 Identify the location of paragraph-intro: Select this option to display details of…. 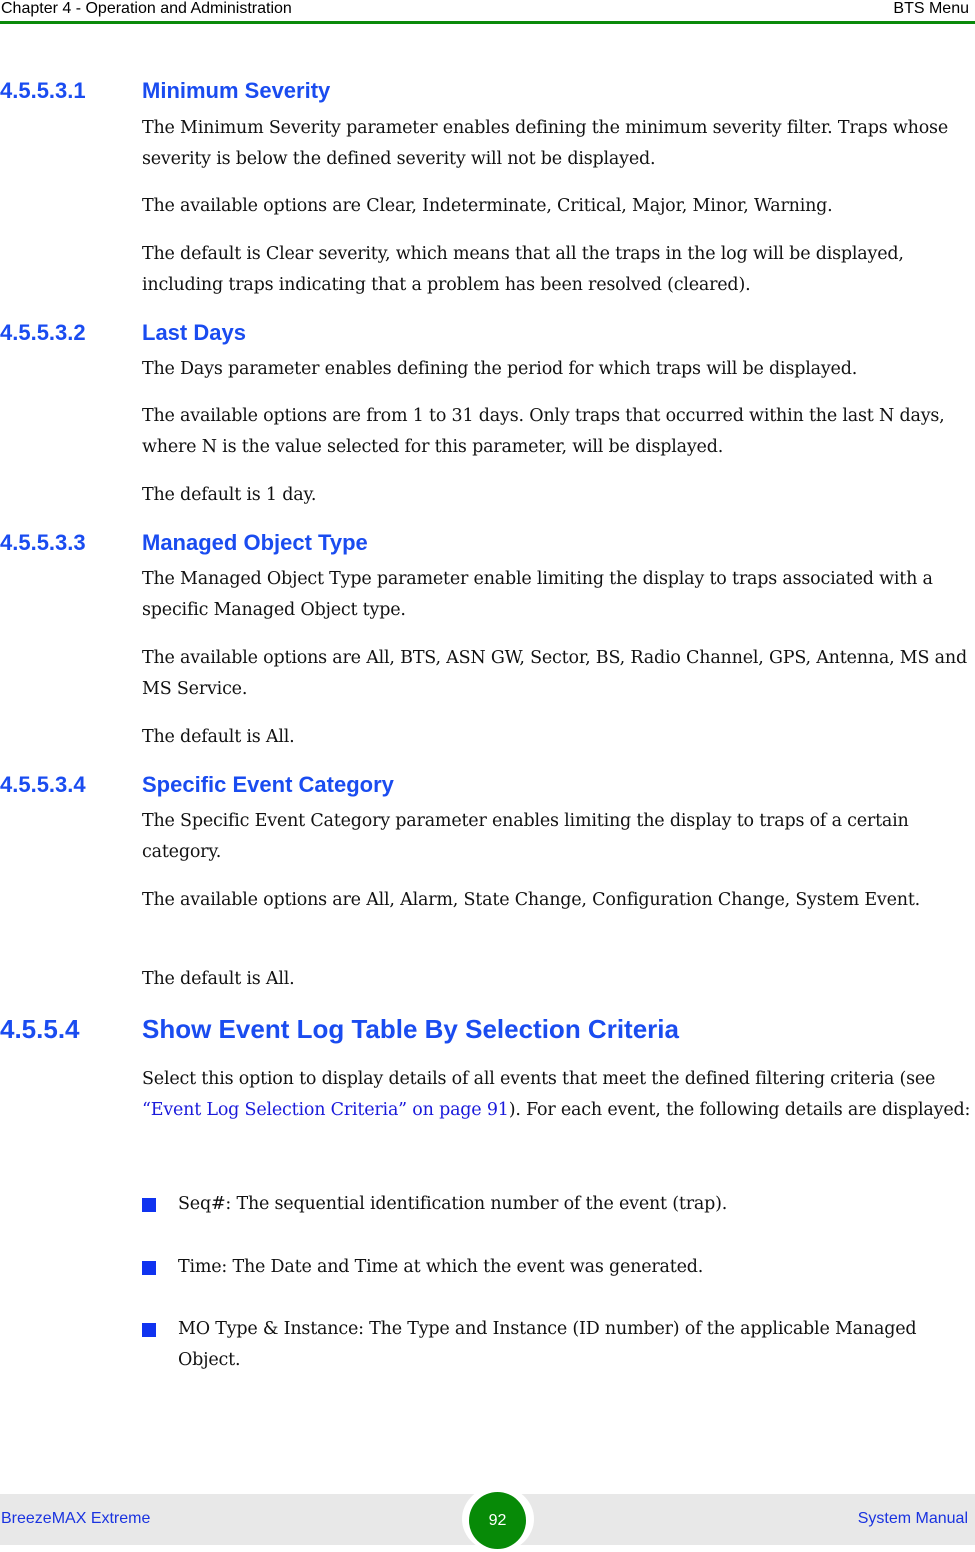
(557, 1095).